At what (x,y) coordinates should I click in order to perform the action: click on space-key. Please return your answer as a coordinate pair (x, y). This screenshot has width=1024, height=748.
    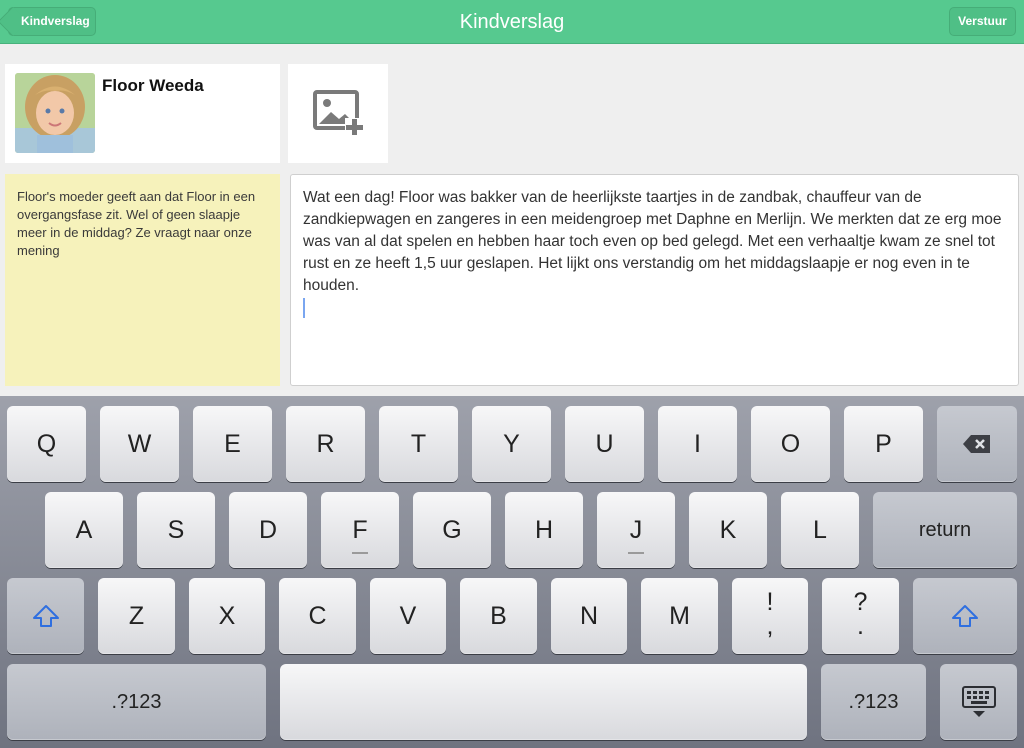
    Looking at the image, I should click on (543, 702).